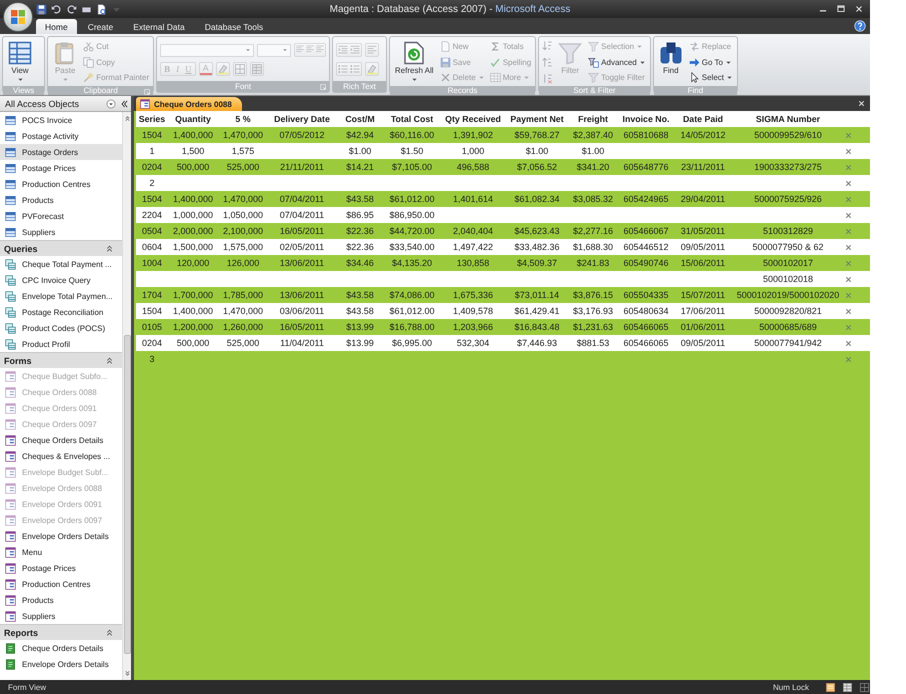 The width and height of the screenshot is (906, 694). I want to click on brush-icon, so click(88, 77).